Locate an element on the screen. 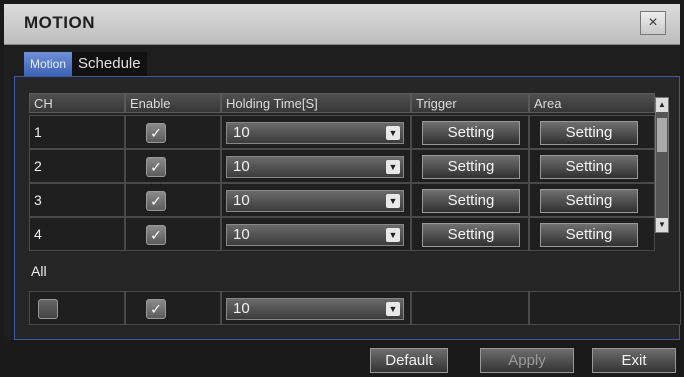 The image size is (684, 377). holding-time-all-select: 10 ▼ is located at coordinates (315, 309).